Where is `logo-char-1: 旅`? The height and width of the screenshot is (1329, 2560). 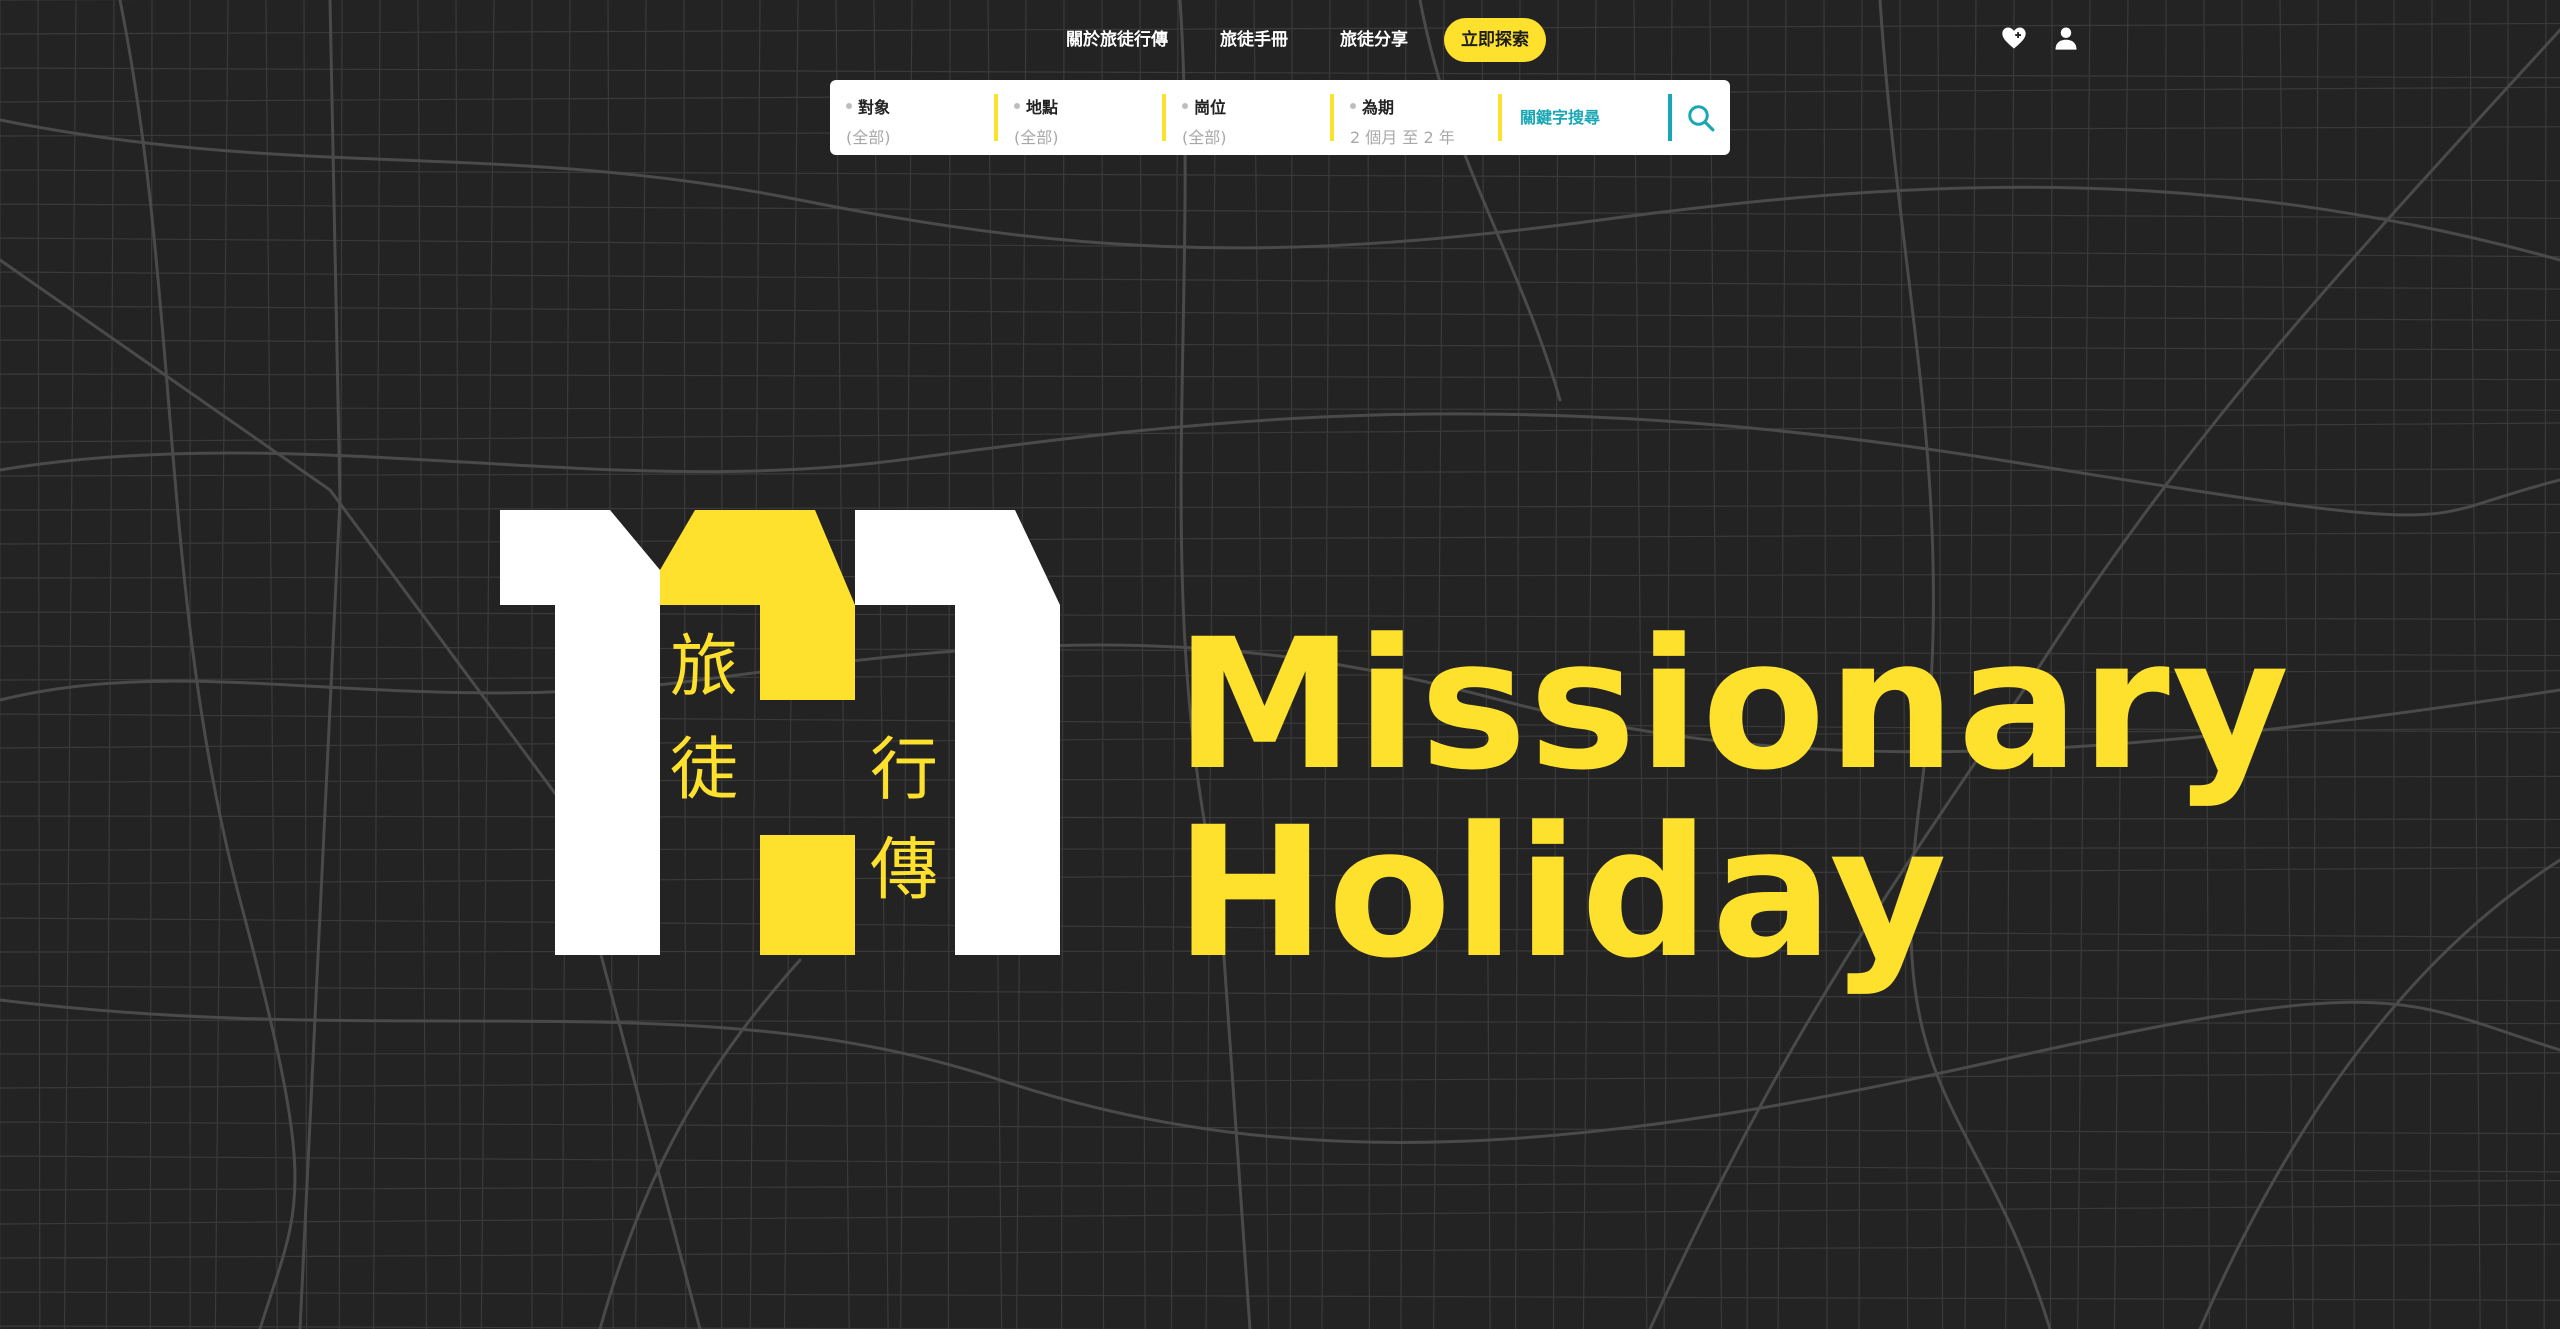
logo-char-1: 旅 is located at coordinates (704, 667).